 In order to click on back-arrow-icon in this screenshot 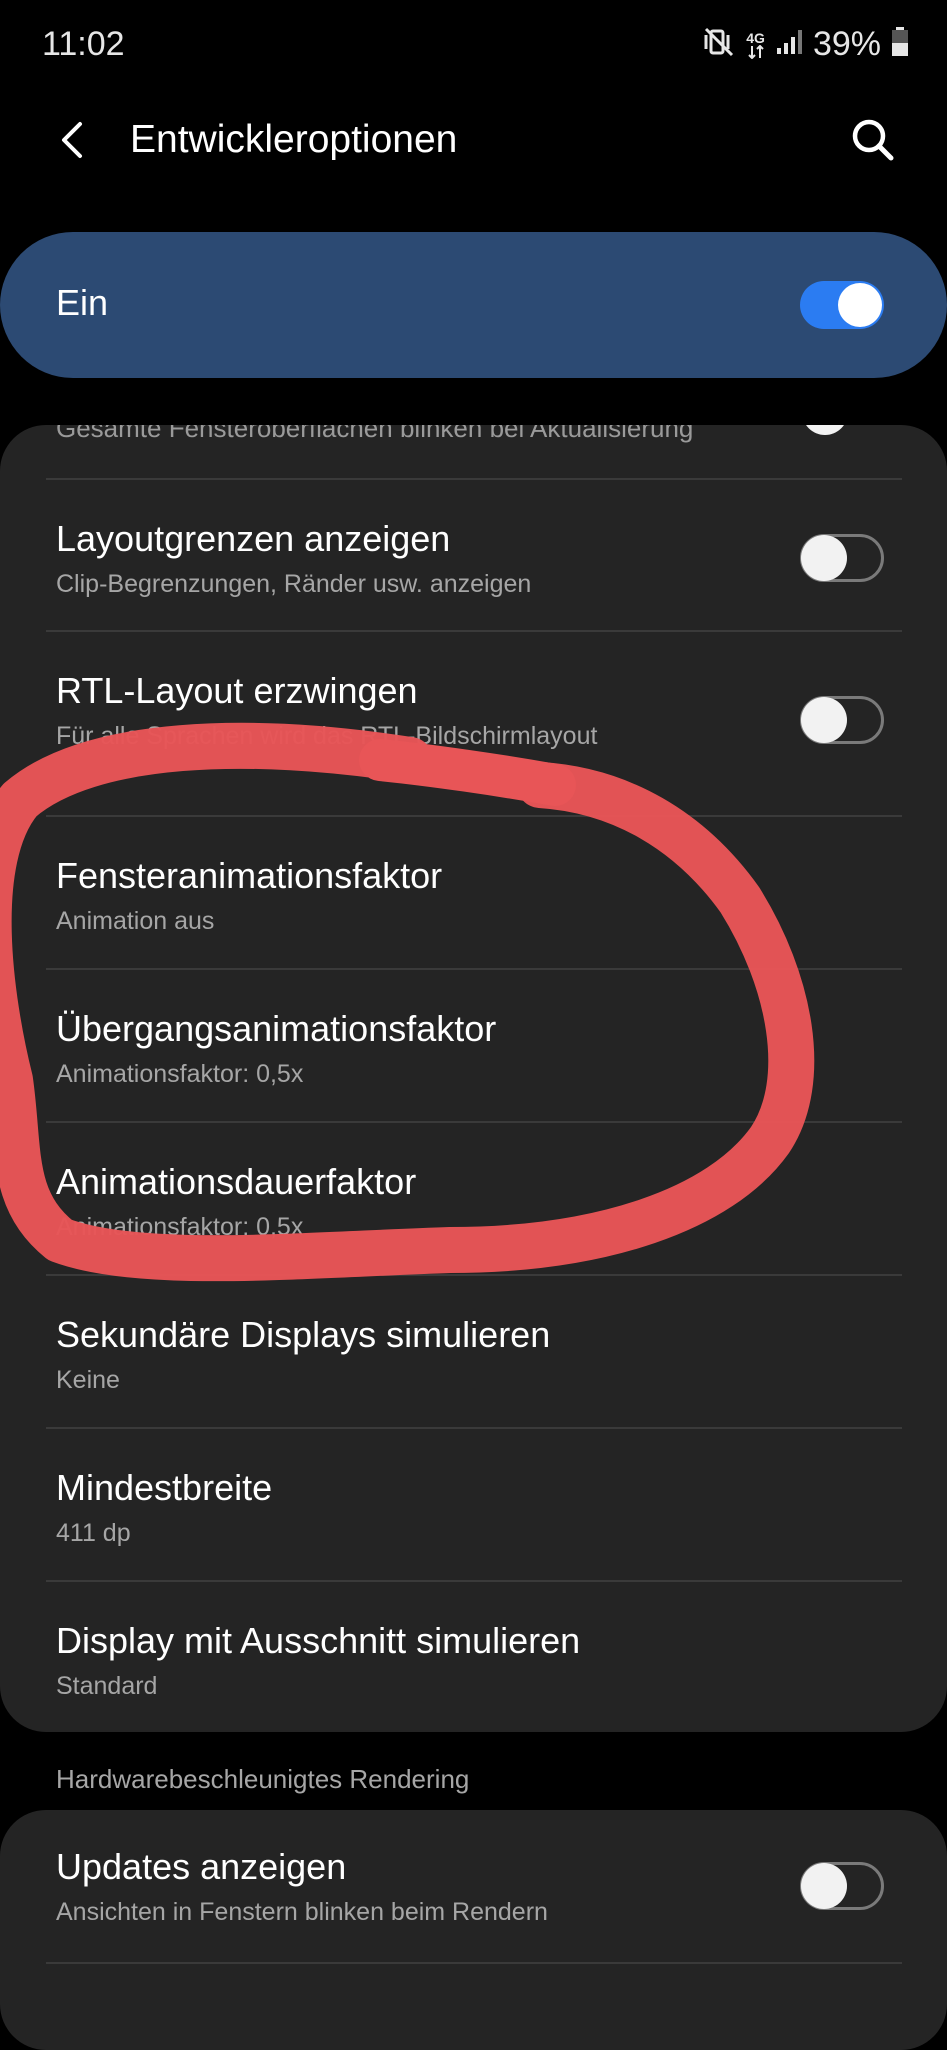, I will do `click(72, 140)`.